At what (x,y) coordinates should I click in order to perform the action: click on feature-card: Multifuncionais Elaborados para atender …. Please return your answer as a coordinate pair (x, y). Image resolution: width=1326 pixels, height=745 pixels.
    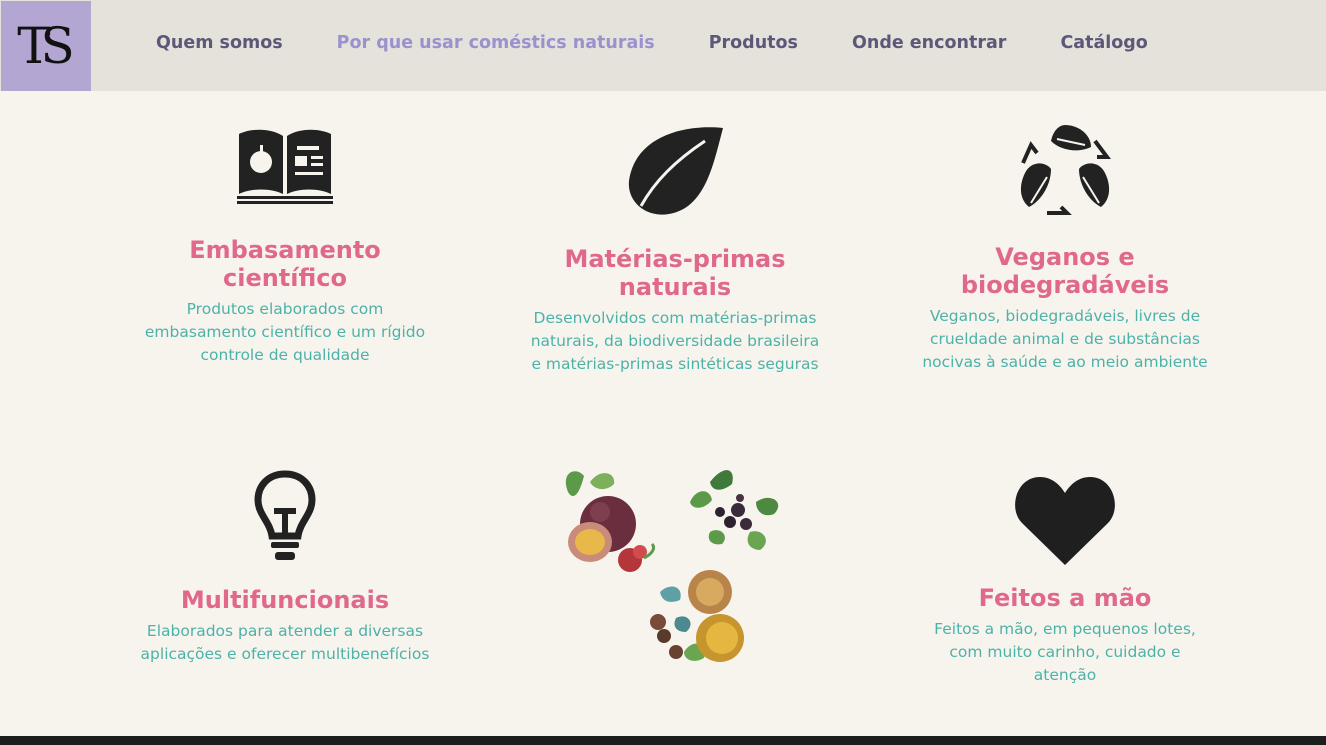
    Looking at the image, I should click on (285, 567).